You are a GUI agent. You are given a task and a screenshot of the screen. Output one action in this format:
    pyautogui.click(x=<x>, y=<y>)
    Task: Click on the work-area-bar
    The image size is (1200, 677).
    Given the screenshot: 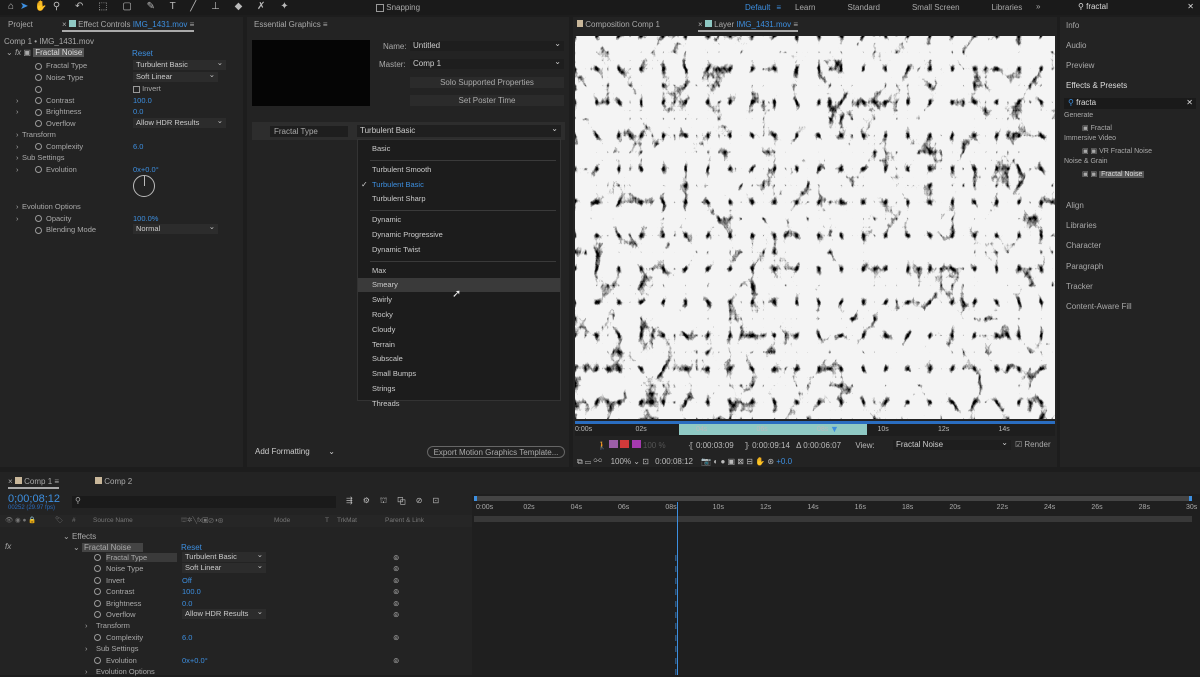 What is the action you would take?
    pyautogui.click(x=833, y=498)
    